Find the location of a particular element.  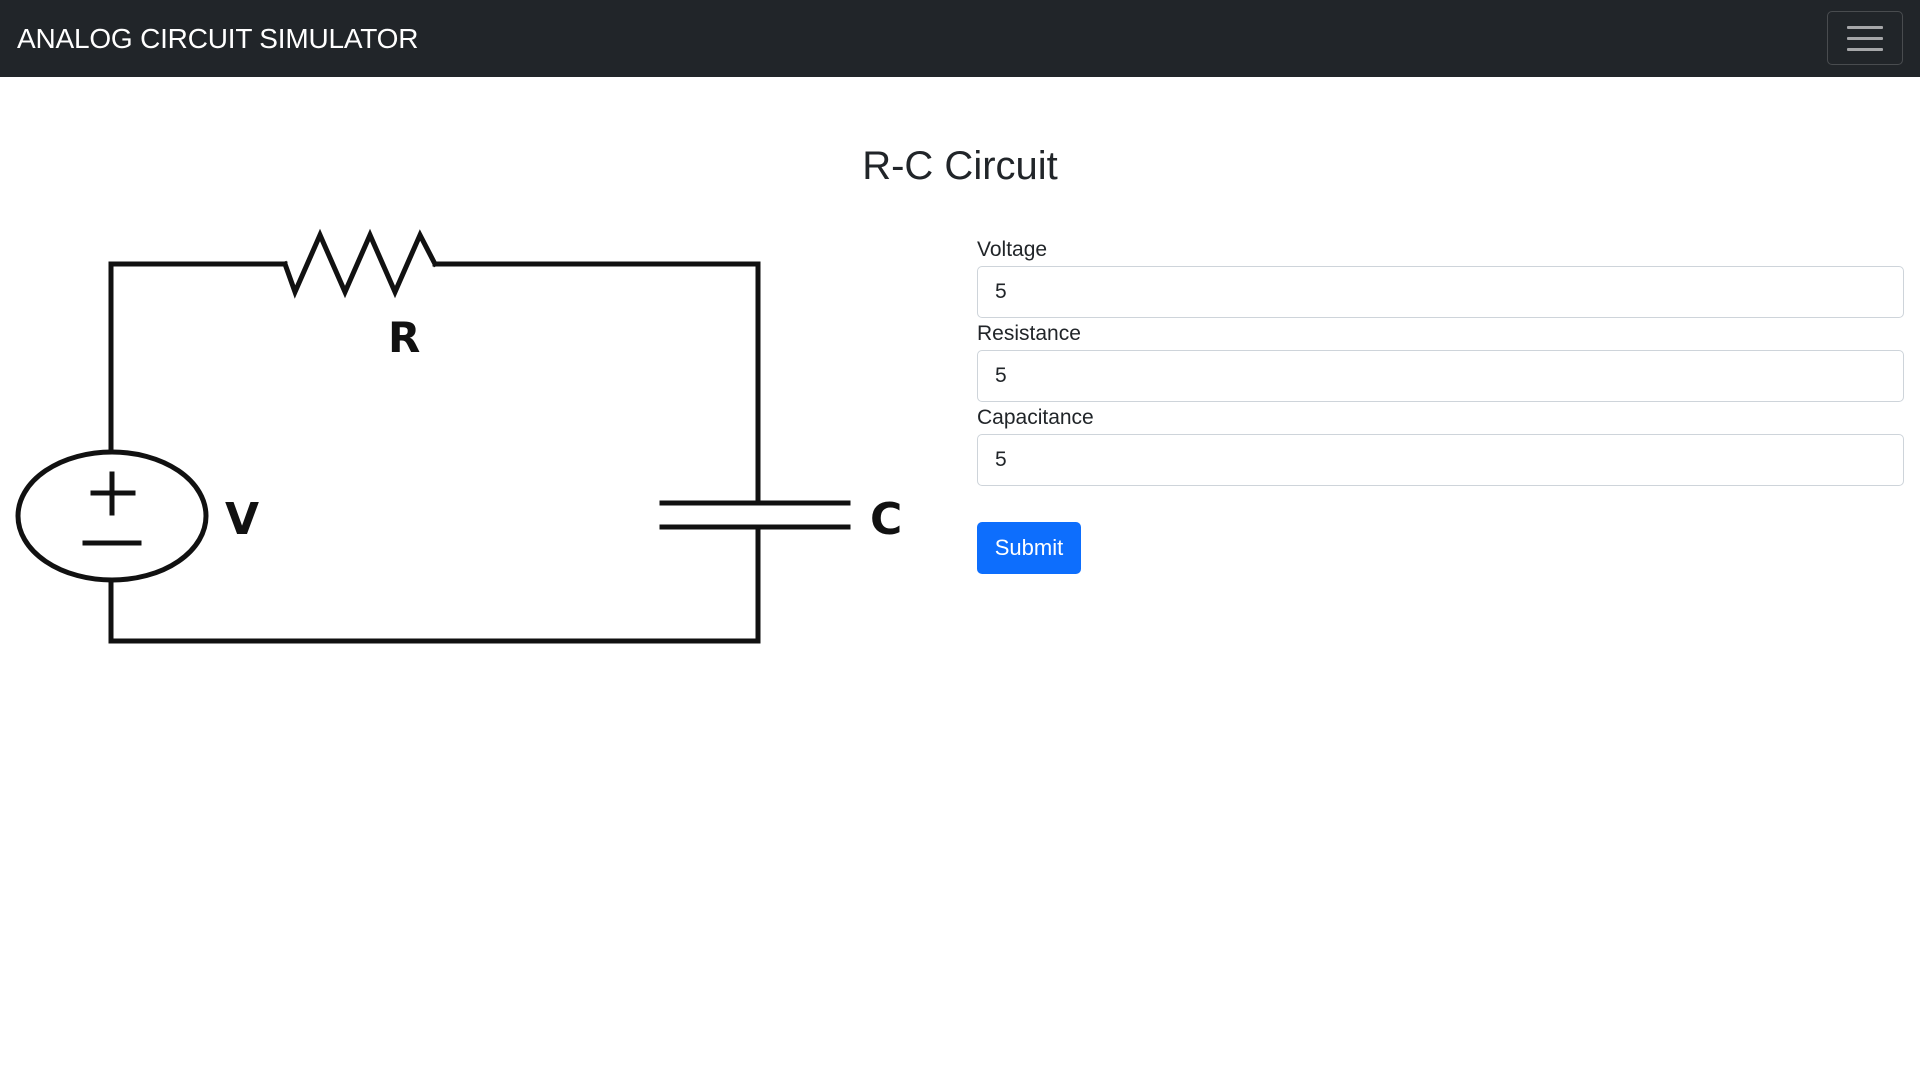

wire-right-bottom is located at coordinates (434, 584).